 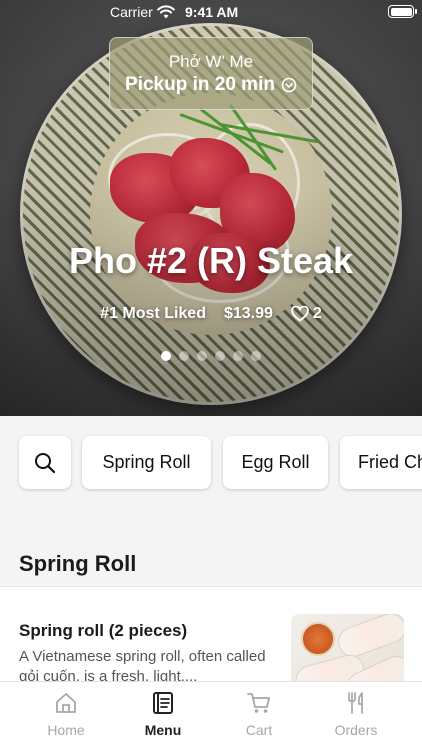 I want to click on pickup-eta: Pickup in 20 min, so click(x=200, y=84).